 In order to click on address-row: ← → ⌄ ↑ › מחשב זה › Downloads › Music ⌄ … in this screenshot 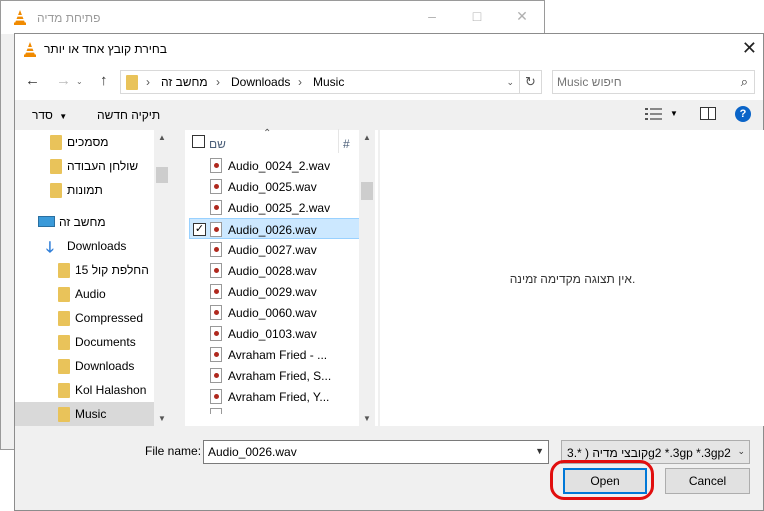, I will do `click(389, 82)`.